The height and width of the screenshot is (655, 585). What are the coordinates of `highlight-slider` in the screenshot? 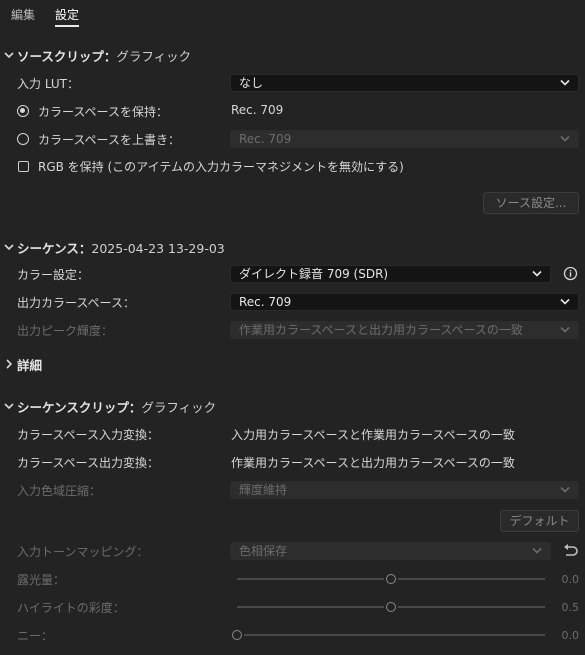 It's located at (391, 607).